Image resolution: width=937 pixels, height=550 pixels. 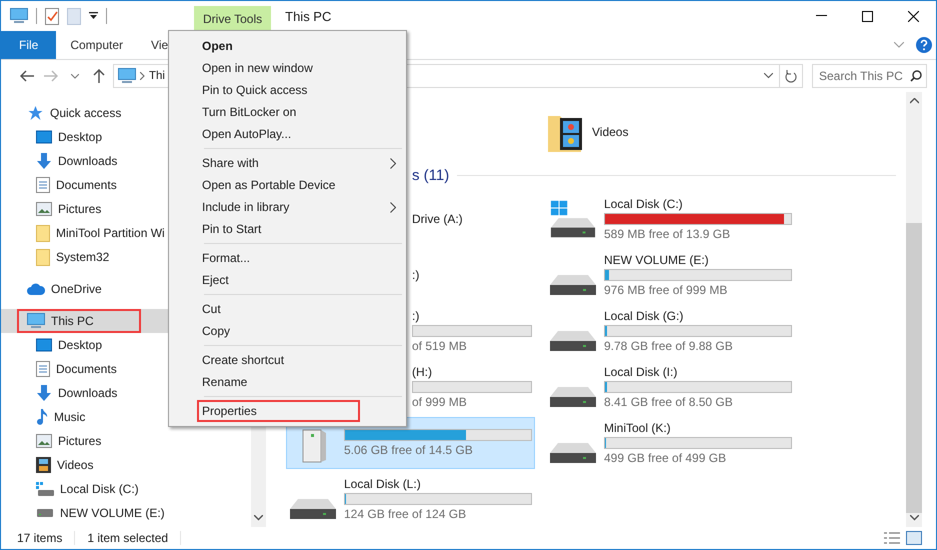 What do you see at coordinates (431, 175) in the screenshot?
I see `group-heading: s (11)` at bounding box center [431, 175].